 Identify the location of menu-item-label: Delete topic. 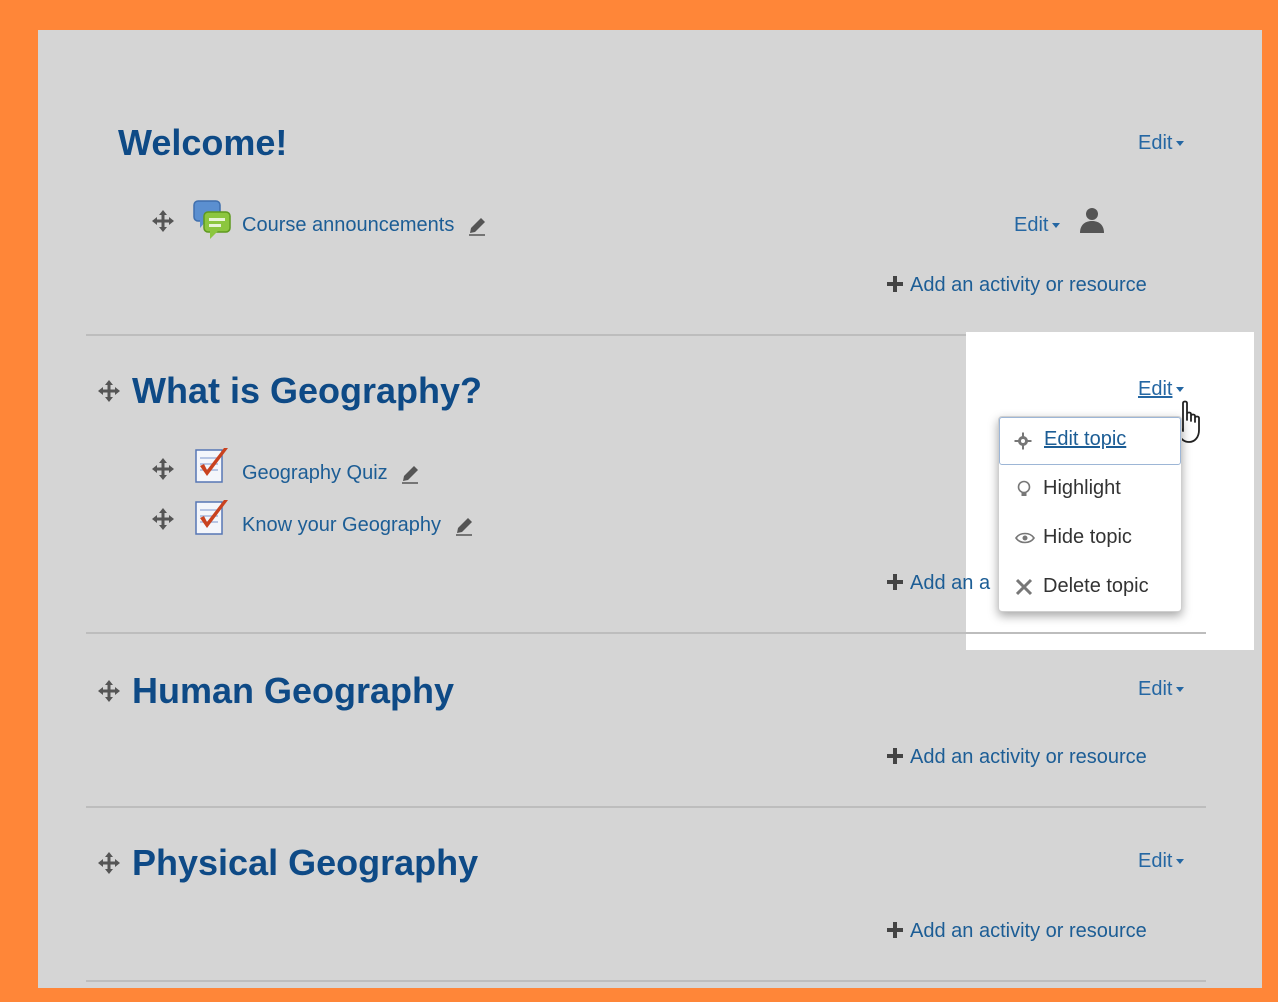
(1096, 586).